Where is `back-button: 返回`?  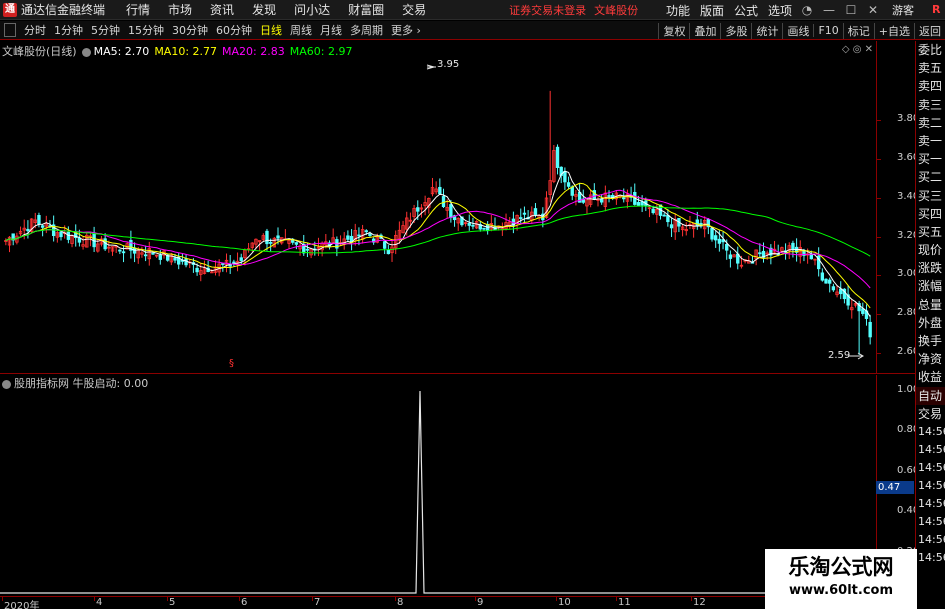 back-button: 返回 is located at coordinates (929, 30).